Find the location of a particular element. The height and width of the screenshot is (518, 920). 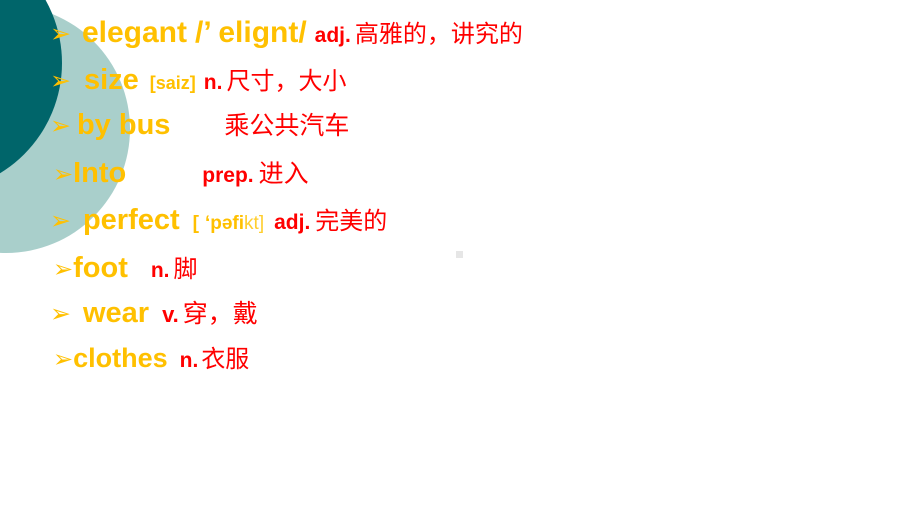

vocab-phonetic: [saiz] is located at coordinates (172, 83).